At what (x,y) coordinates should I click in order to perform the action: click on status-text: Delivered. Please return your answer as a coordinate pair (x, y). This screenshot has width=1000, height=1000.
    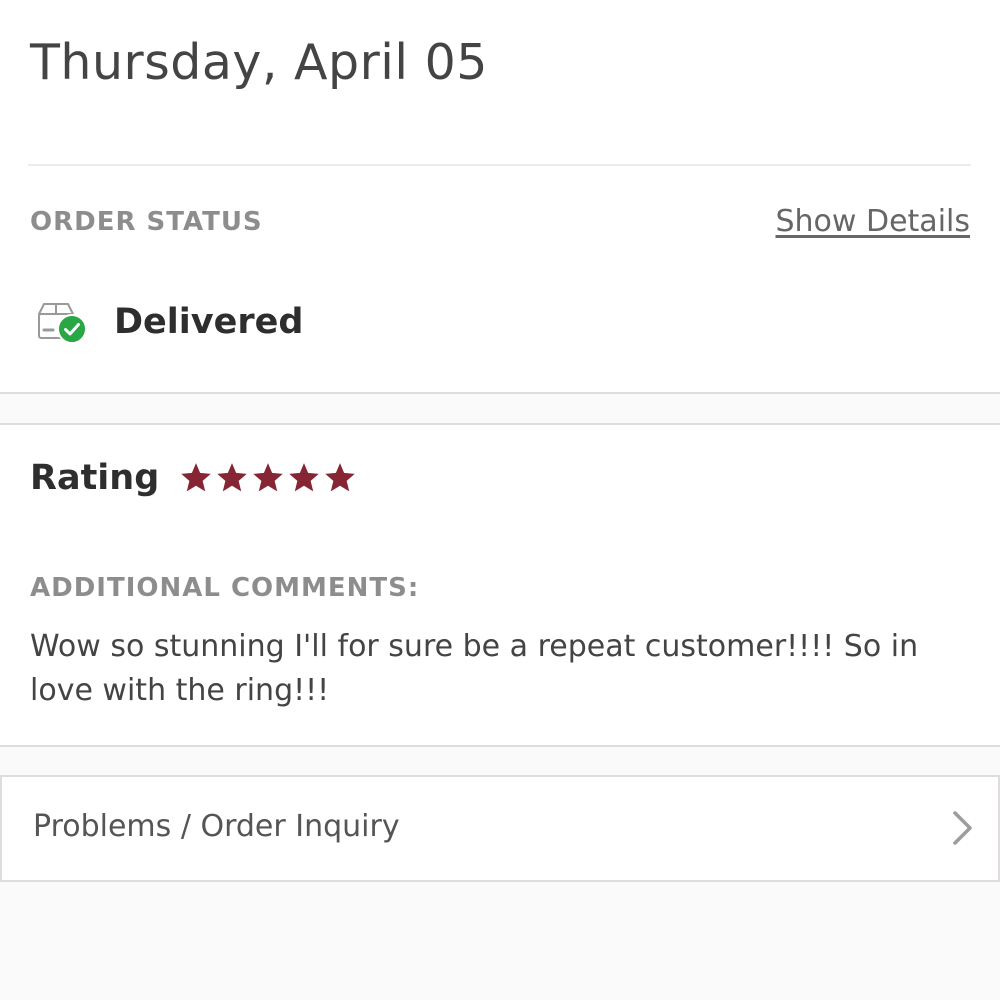
    Looking at the image, I should click on (209, 322).